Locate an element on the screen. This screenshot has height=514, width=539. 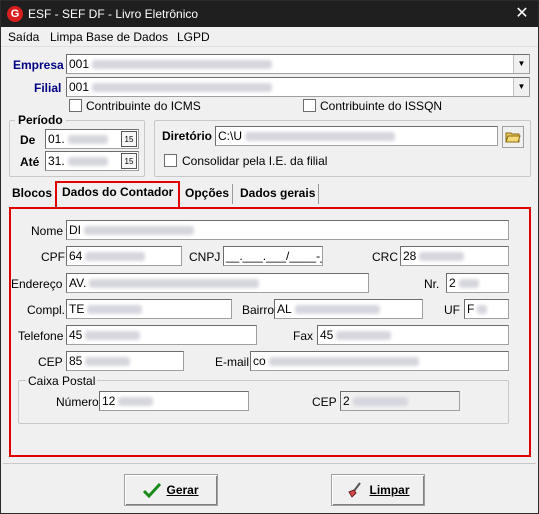
crc-label: CRC is located at coordinates (385, 257).